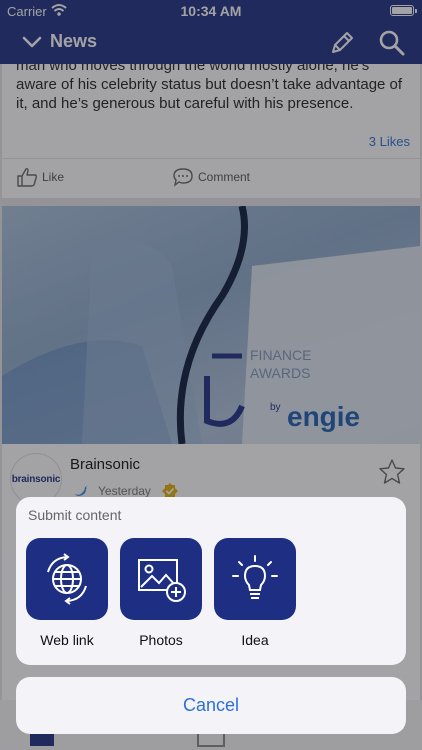 The height and width of the screenshot is (750, 422). I want to click on cancel-button: Cancel, so click(211, 705).